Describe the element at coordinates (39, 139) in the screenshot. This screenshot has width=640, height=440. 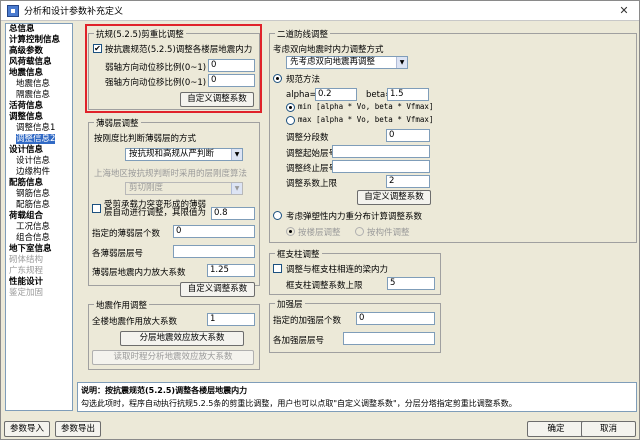
I see `sidebar-item: 调整信息2` at that location.